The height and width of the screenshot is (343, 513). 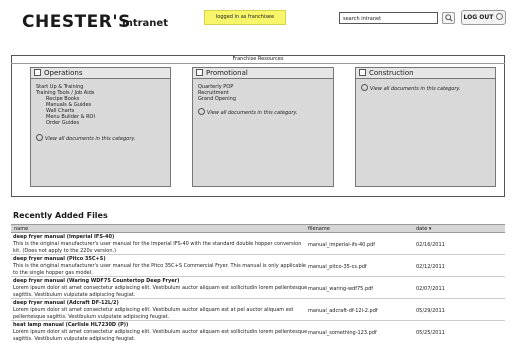 What do you see at coordinates (478, 17) in the screenshot?
I see `logout-label: LOG OUT` at bounding box center [478, 17].